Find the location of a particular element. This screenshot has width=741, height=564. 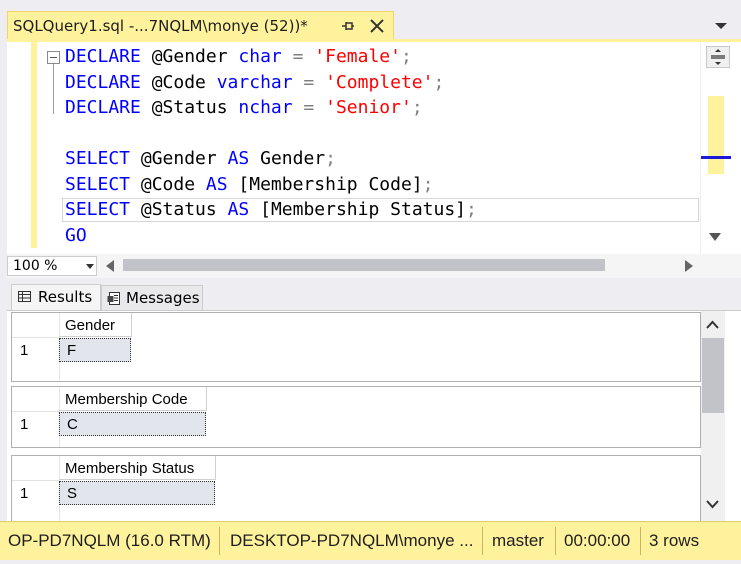

identifier-token: [Membership Status] is located at coordinates (358, 209).